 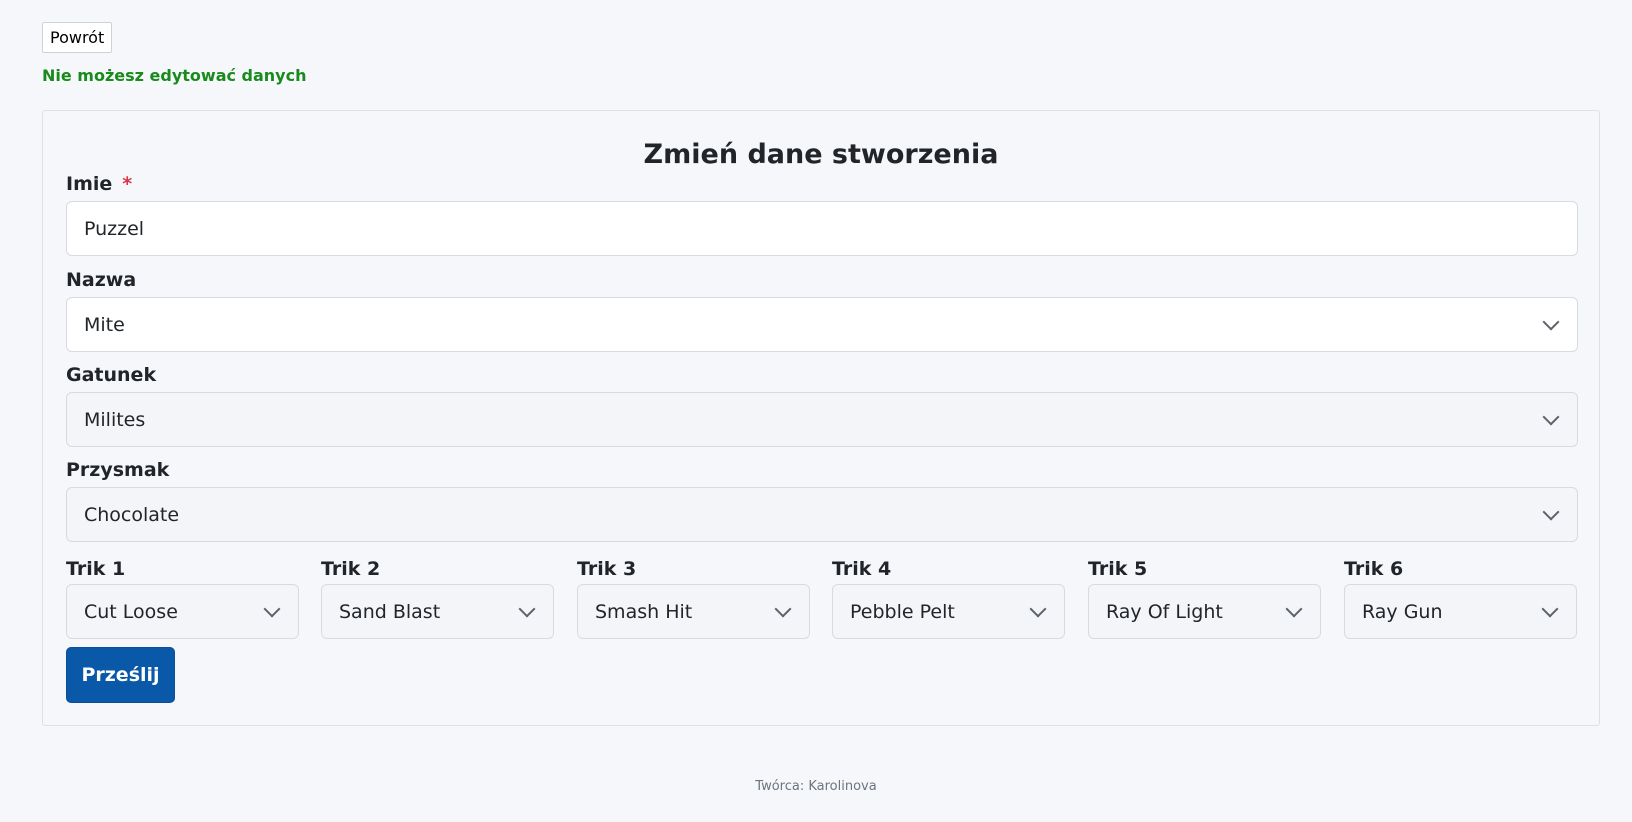 I want to click on genus-label: Gatunek, so click(x=111, y=375).